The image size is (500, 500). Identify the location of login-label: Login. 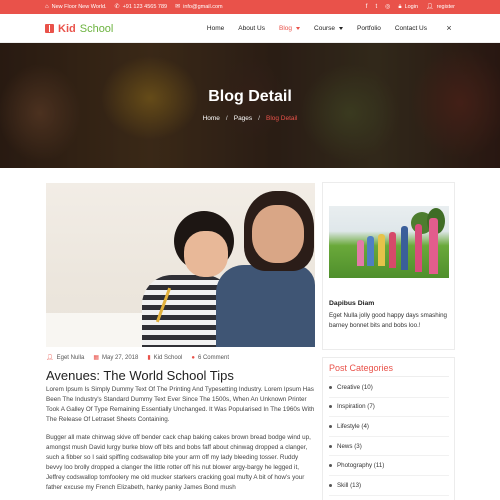
(411, 7).